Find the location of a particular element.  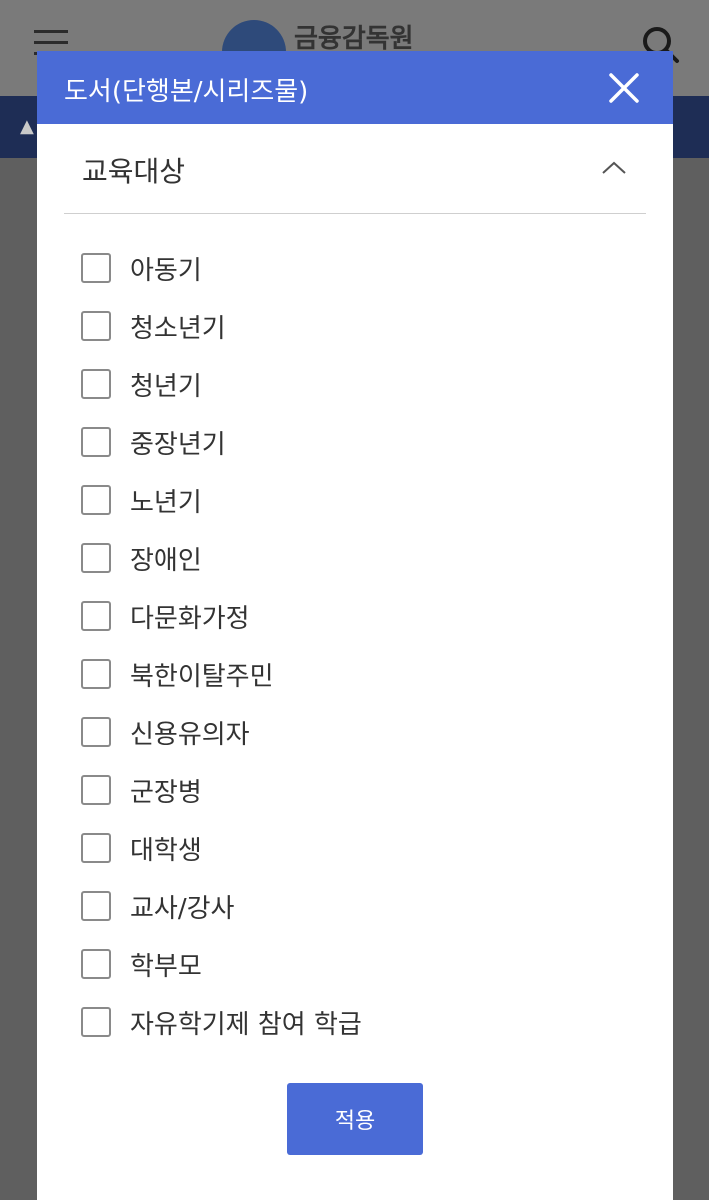

option-item: 다문화가정 is located at coordinates (361, 616).